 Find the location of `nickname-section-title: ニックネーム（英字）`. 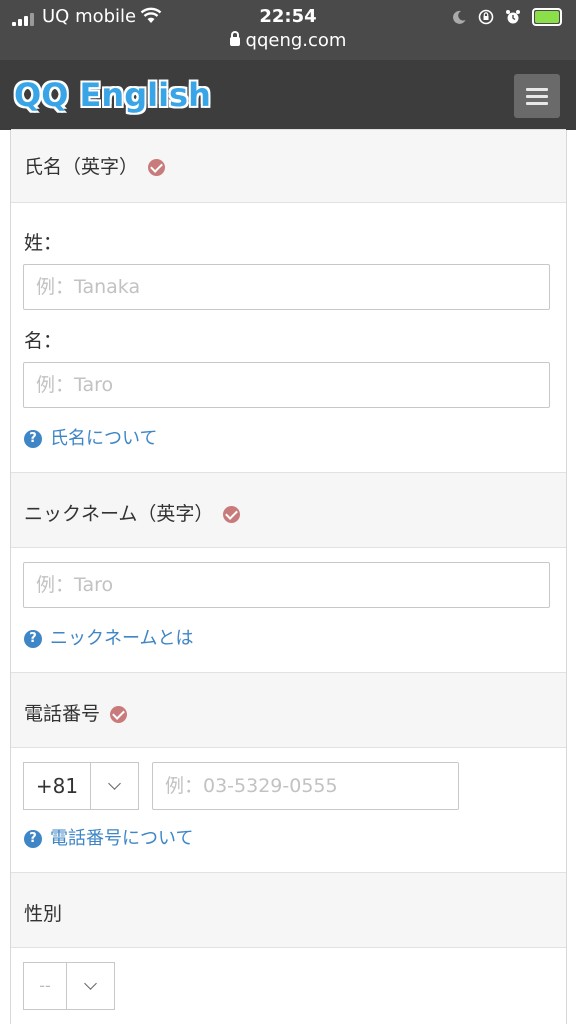

nickname-section-title: ニックネーム（英字） is located at coordinates (119, 514).